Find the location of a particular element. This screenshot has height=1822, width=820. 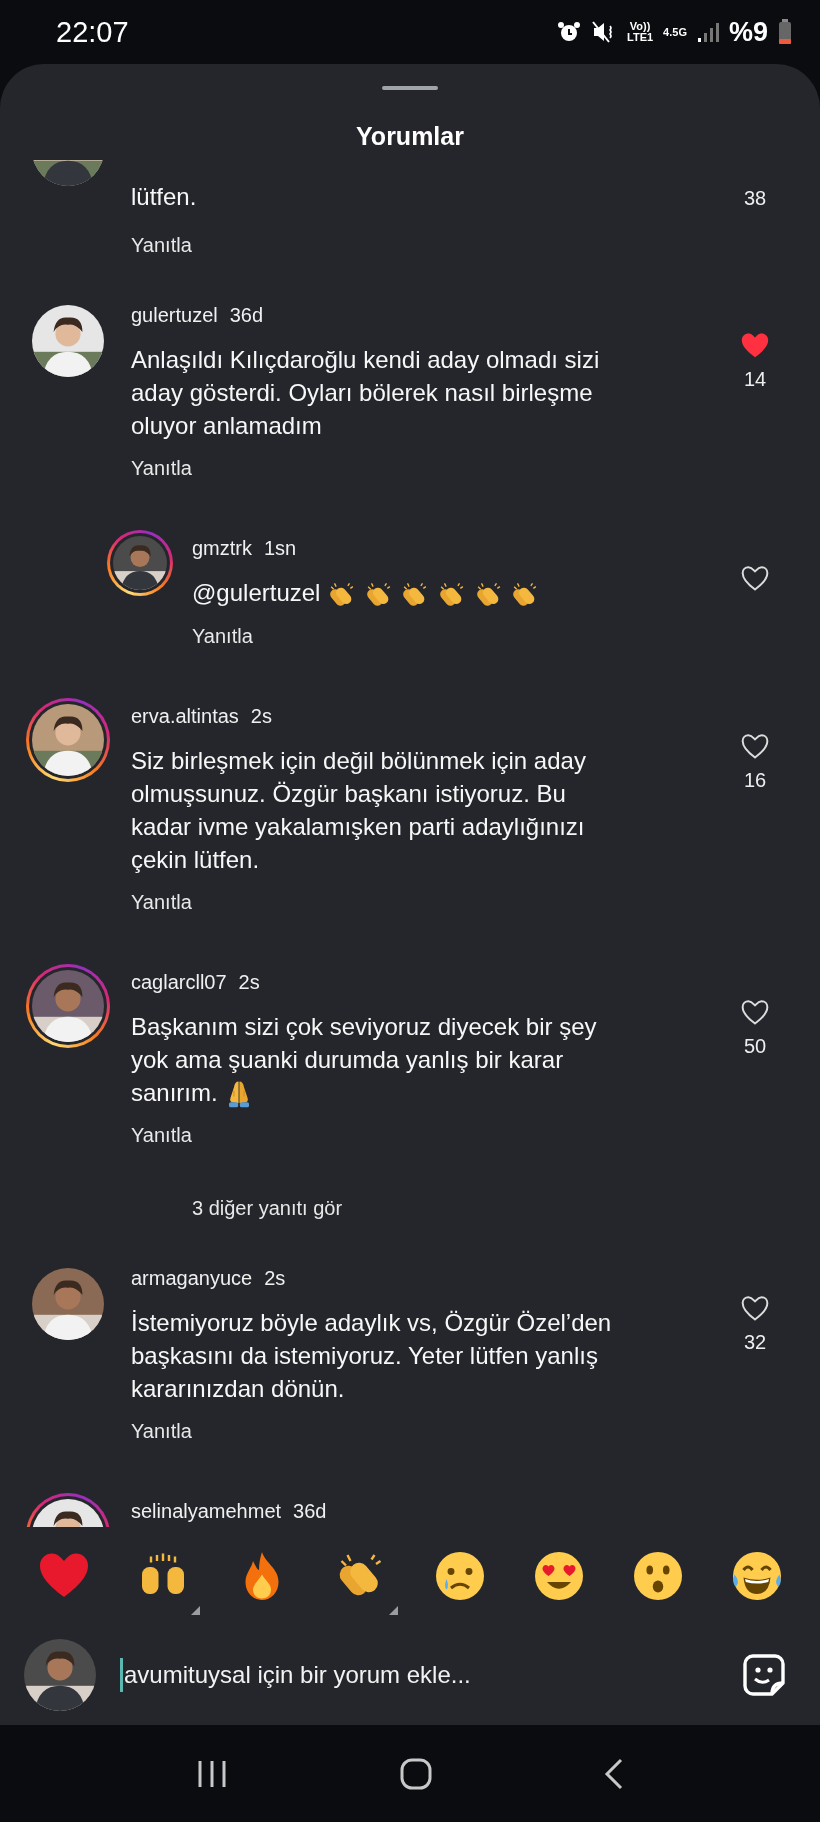

like-count: 16 is located at coordinates (755, 780).